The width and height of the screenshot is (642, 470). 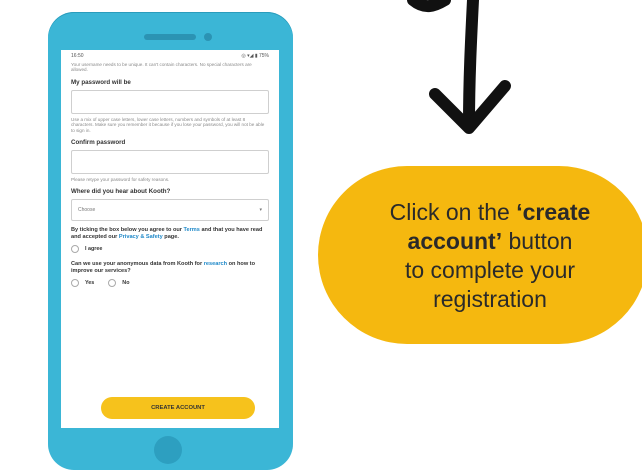 I want to click on dropdown-arrow-icon: ▾, so click(x=260, y=210).